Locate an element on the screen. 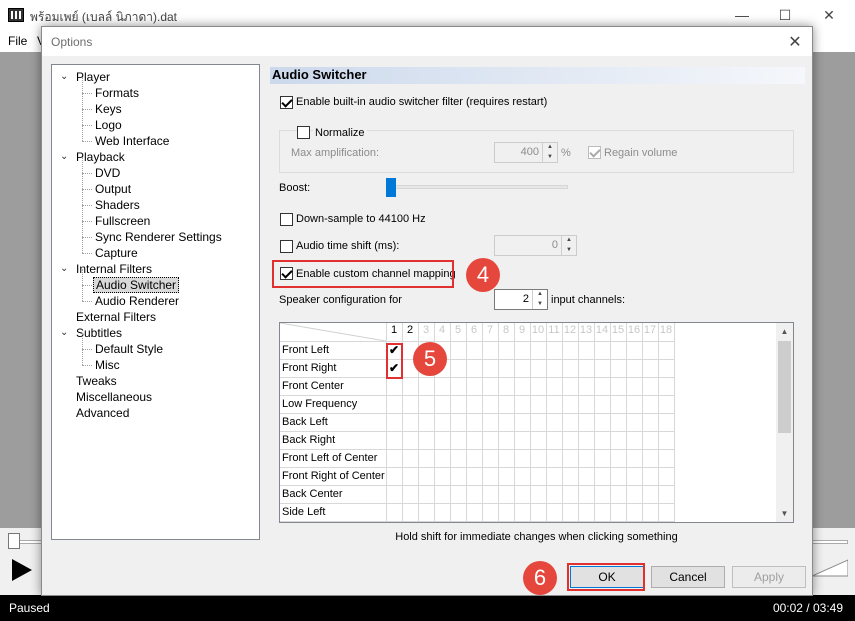 The width and height of the screenshot is (855, 621). regain-volume-label: Regain volume is located at coordinates (641, 153).